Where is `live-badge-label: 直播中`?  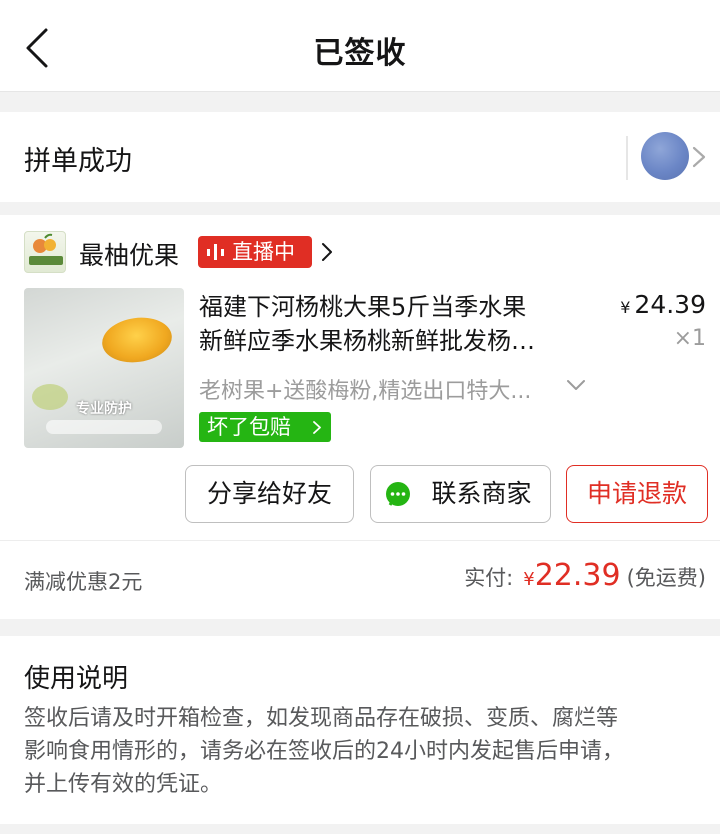 live-badge-label: 直播中 is located at coordinates (263, 252).